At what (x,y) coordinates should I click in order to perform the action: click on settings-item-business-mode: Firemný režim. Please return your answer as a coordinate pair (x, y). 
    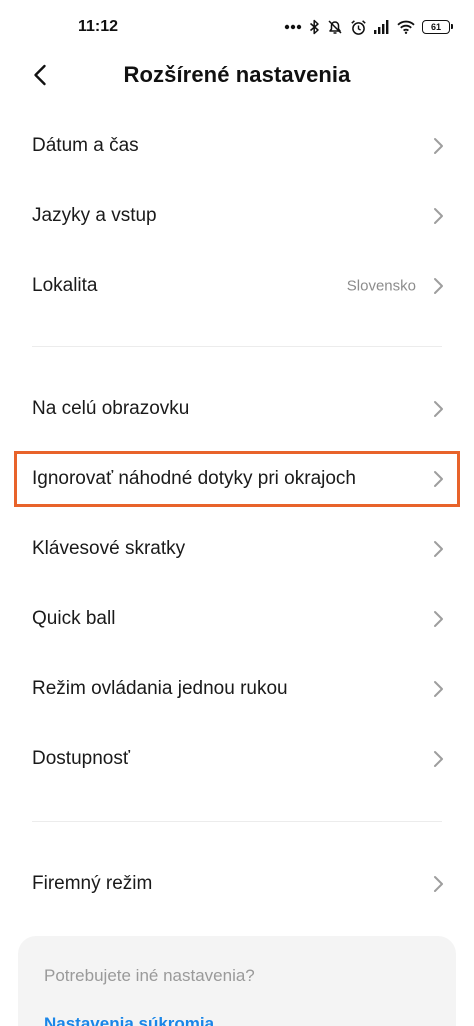
    Looking at the image, I should click on (237, 884).